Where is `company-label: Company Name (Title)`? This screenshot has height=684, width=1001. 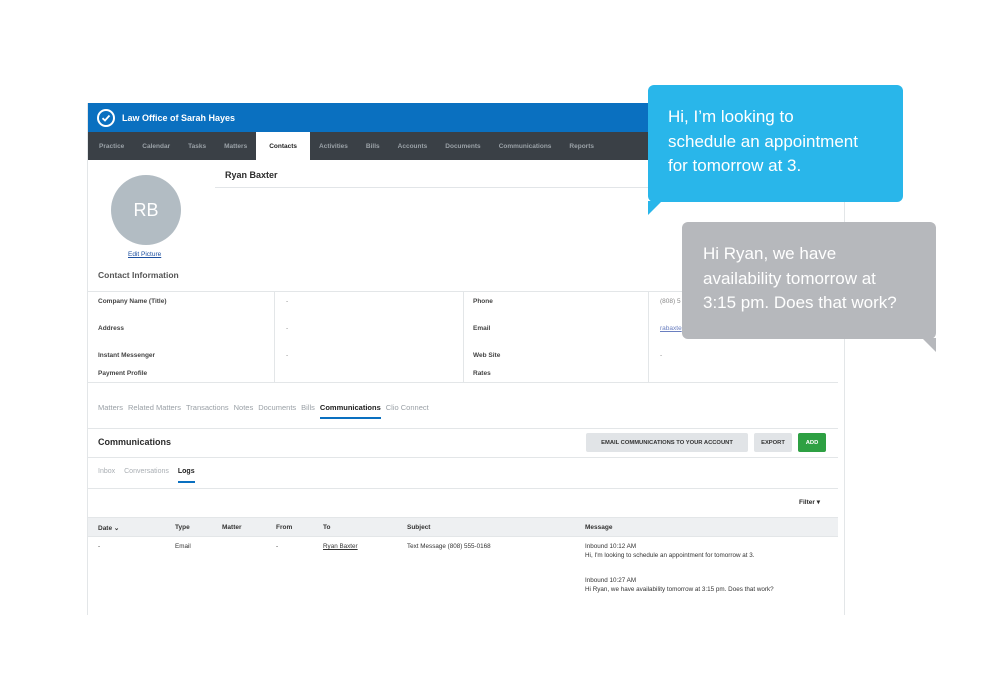 company-label: Company Name (Title) is located at coordinates (132, 301).